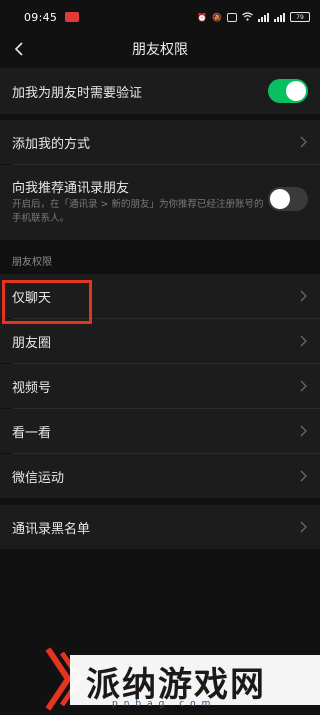  Describe the element at coordinates (160, 341) in the screenshot. I see `moments-row: 朋友圈` at that location.